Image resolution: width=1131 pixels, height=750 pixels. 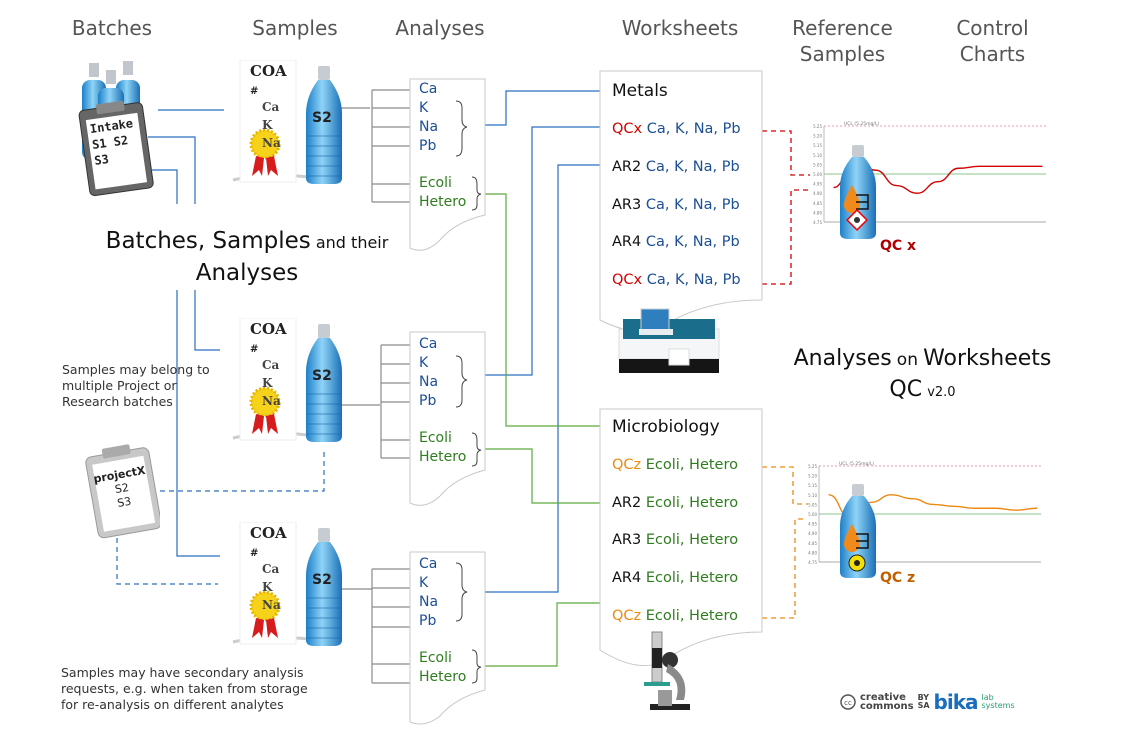 I want to click on creative-commons-icon: cc, so click(x=848, y=702).